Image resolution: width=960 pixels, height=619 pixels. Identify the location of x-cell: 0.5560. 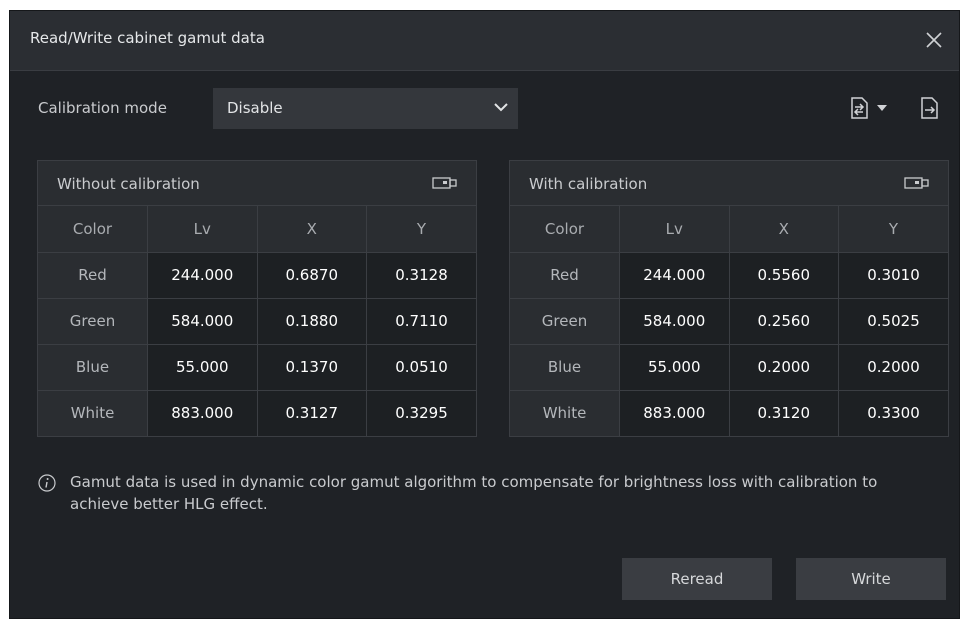
(784, 275).